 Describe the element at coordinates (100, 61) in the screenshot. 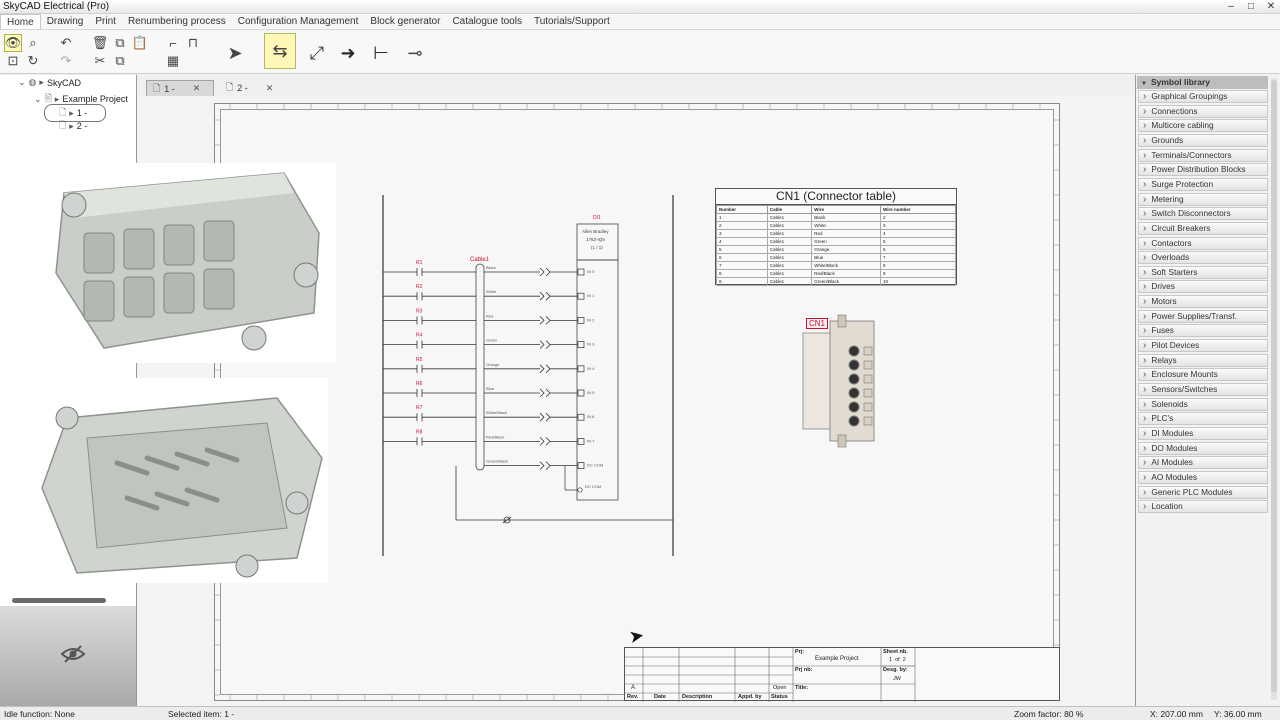

I see `cut-icon: ✂` at that location.